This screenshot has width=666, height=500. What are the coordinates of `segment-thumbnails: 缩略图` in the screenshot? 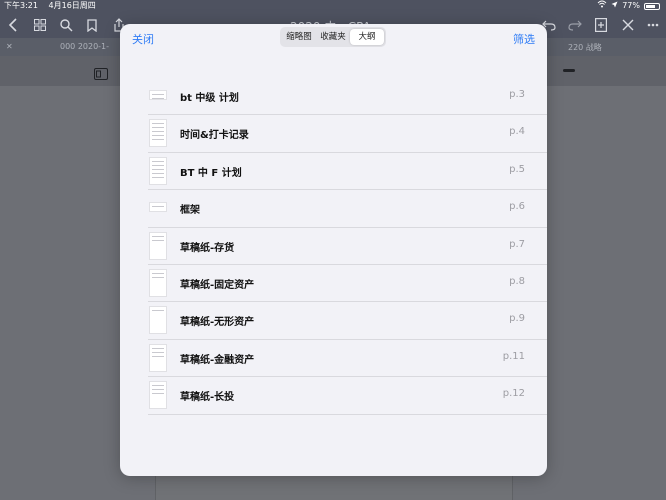 It's located at (299, 37).